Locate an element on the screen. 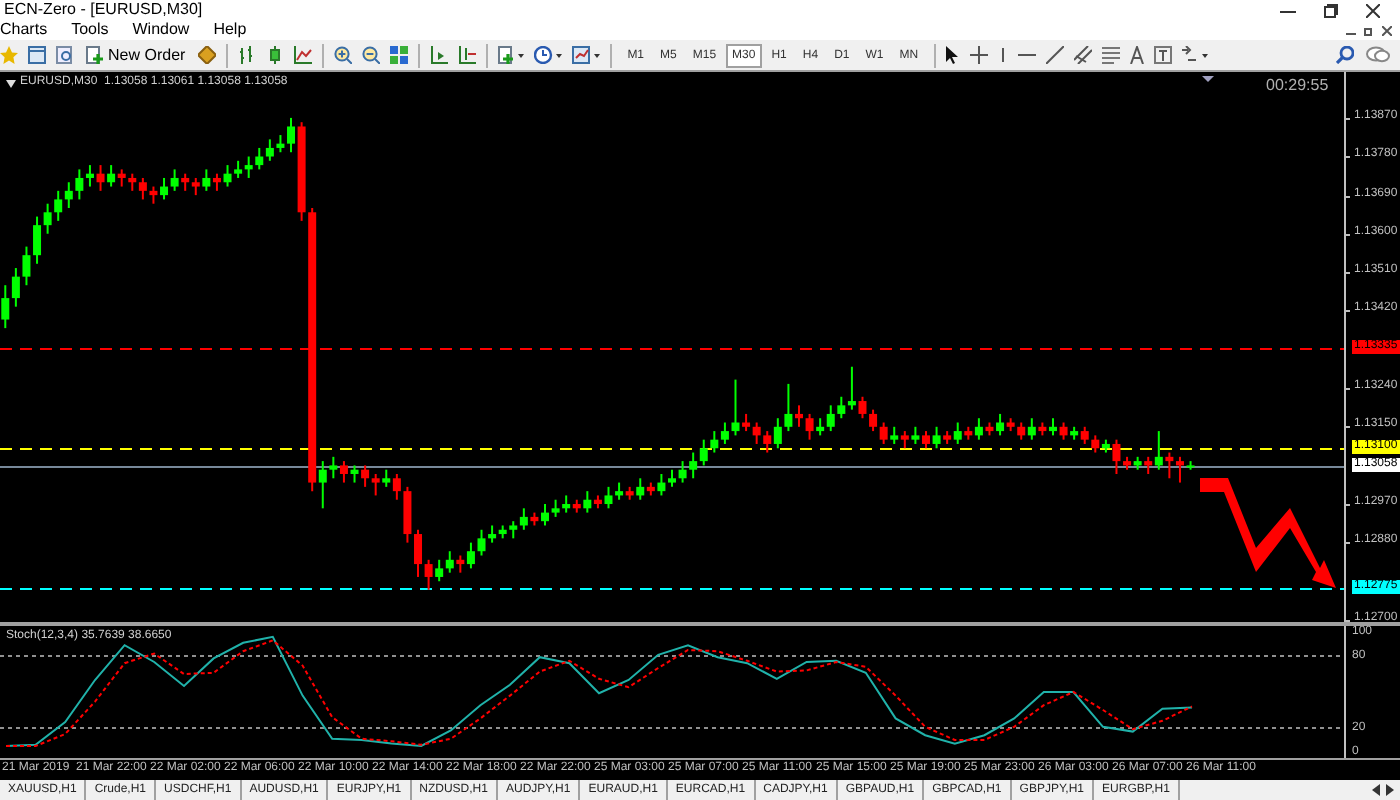 The height and width of the screenshot is (800, 1400). fibonacci-icon is located at coordinates (1111, 55).